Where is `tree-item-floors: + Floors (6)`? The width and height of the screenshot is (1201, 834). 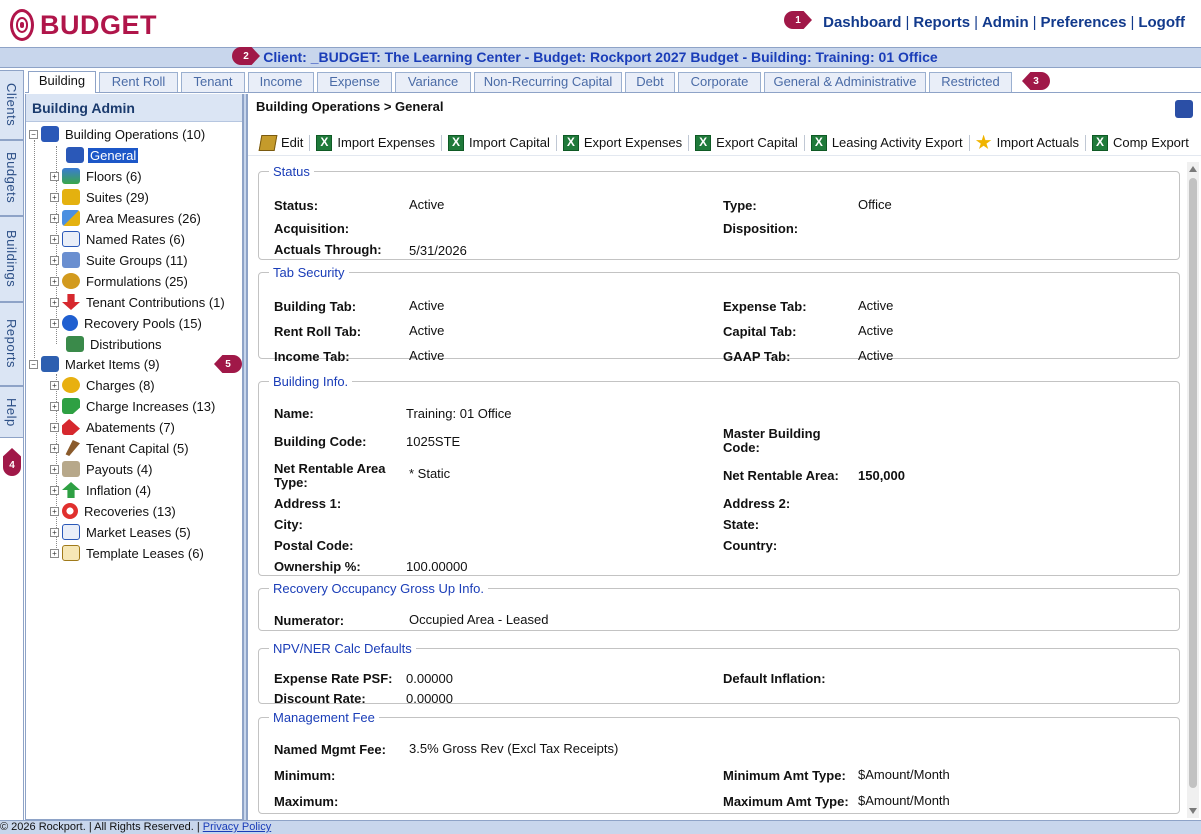 tree-item-floors: + Floors (6) is located at coordinates (97, 176).